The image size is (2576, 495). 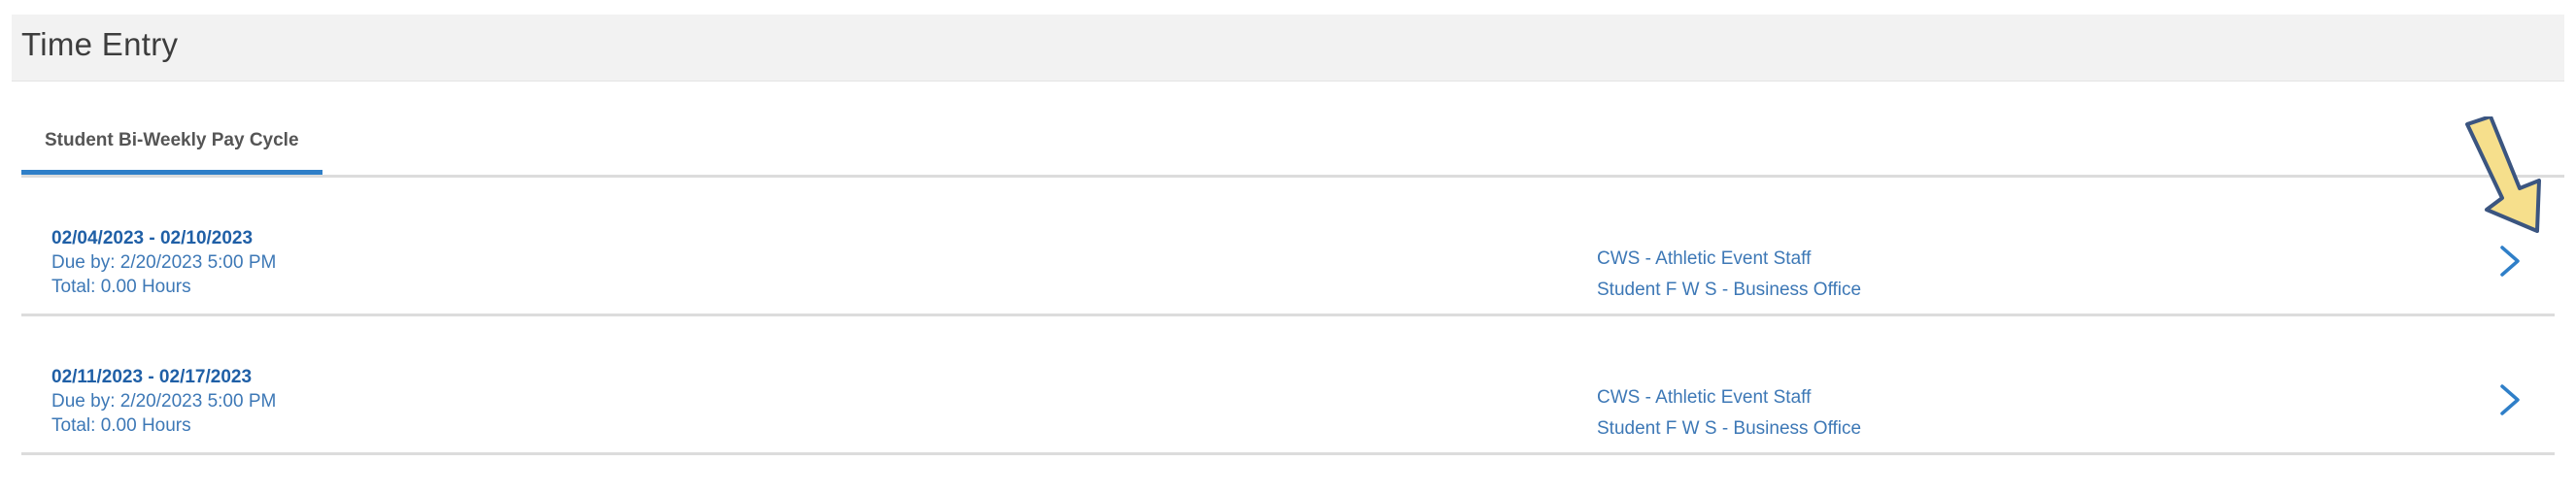 I want to click on pay-period-range: 02/11/2023 - 02/17/2023, so click(x=152, y=377).